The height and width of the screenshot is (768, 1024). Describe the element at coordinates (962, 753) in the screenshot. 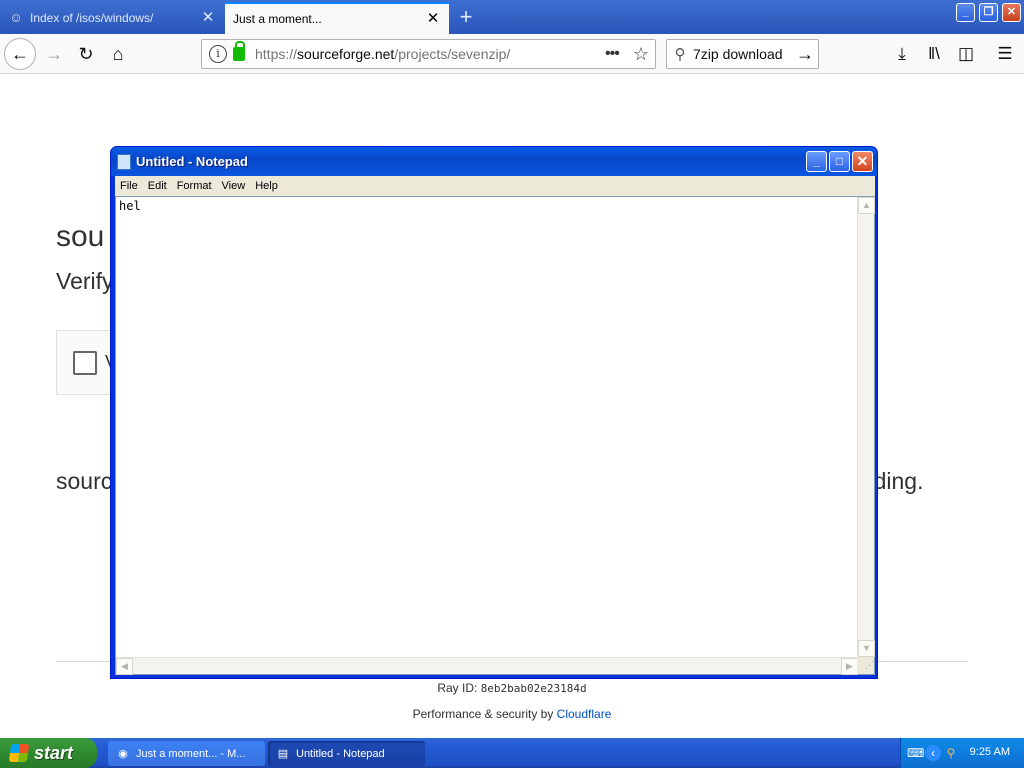

I see `system-tray: ⌨ ‹ ⚲ 9:25 AM` at that location.